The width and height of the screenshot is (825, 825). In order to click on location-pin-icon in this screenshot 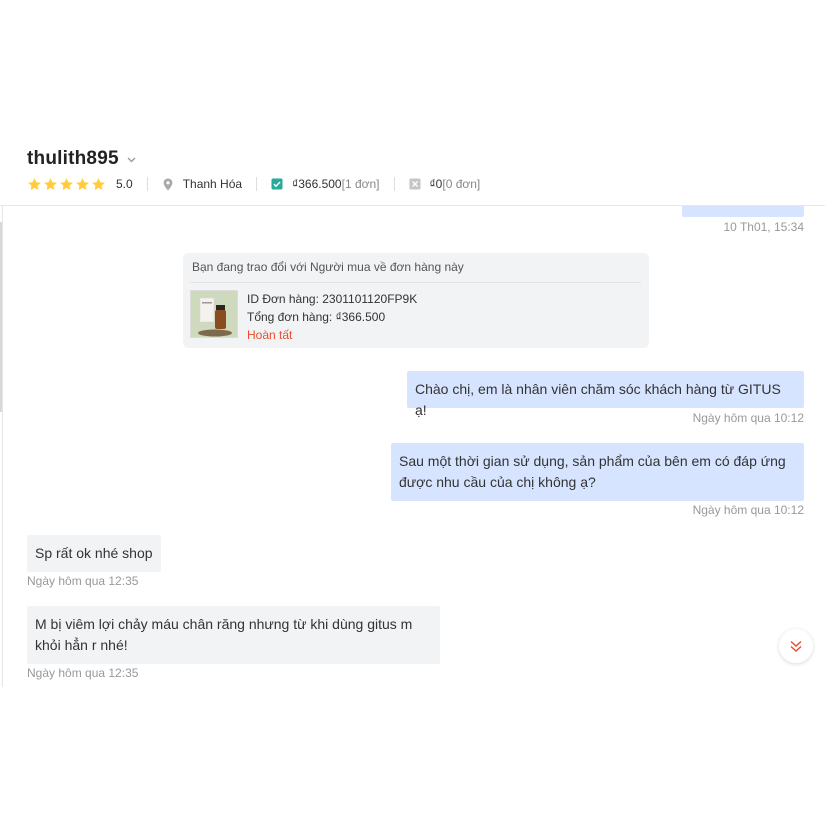, I will do `click(168, 184)`.